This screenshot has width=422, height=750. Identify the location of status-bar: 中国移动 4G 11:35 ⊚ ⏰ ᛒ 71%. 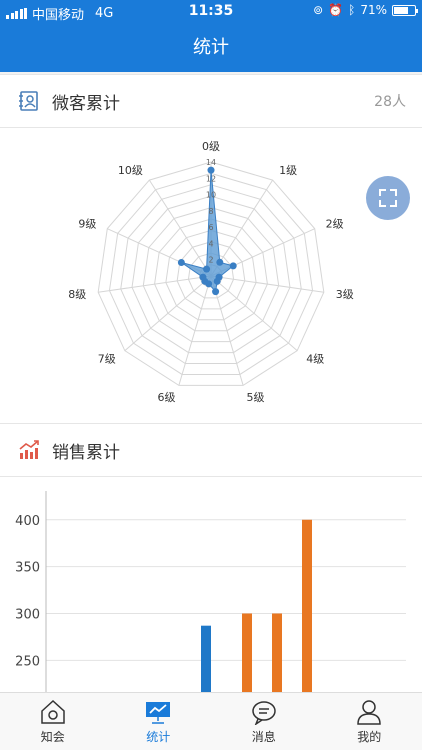
(211, 12).